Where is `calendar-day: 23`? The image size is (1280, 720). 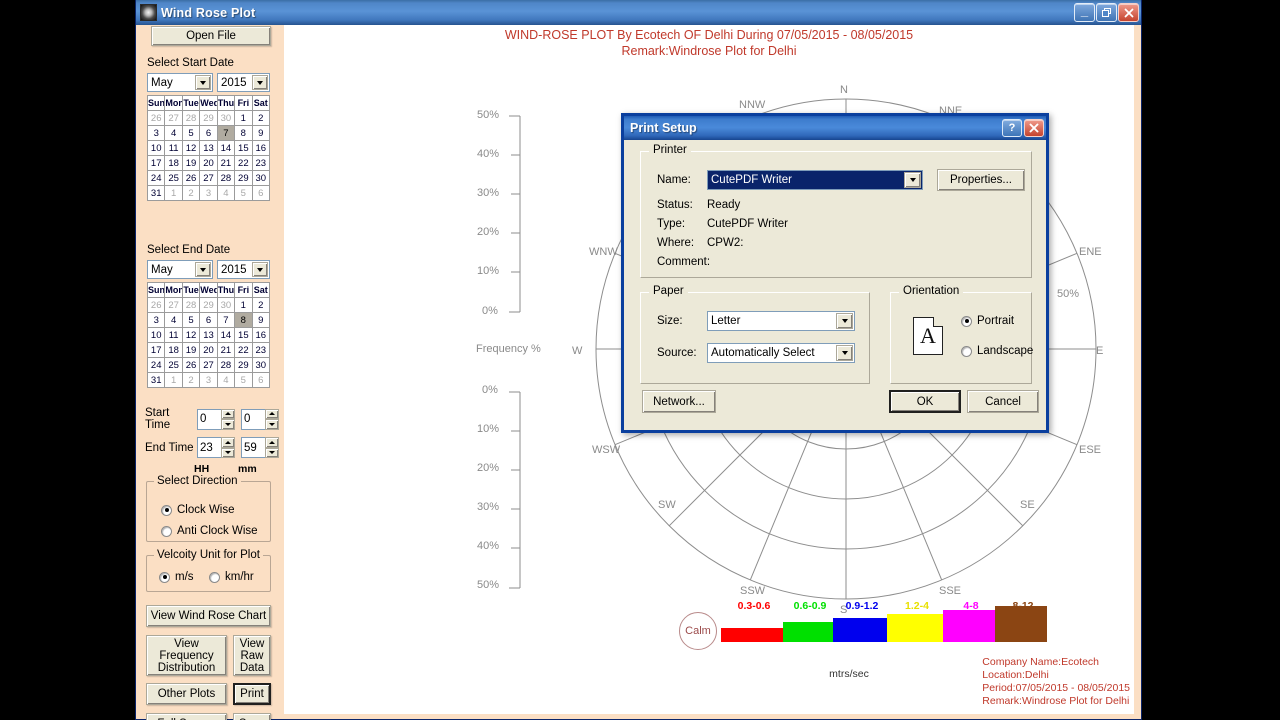 calendar-day: 23 is located at coordinates (261, 350).